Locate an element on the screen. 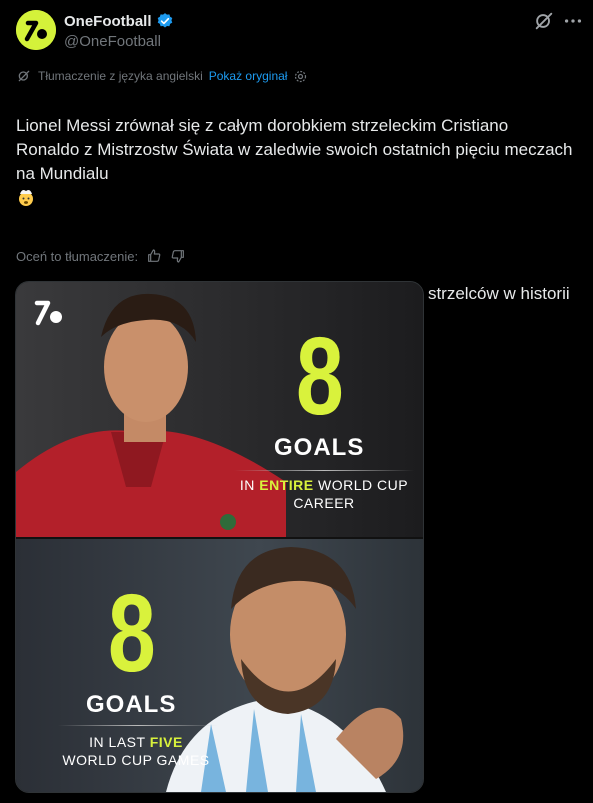 This screenshot has height=803, width=593. show-original-link: Pokaż oryginał is located at coordinates (248, 76).